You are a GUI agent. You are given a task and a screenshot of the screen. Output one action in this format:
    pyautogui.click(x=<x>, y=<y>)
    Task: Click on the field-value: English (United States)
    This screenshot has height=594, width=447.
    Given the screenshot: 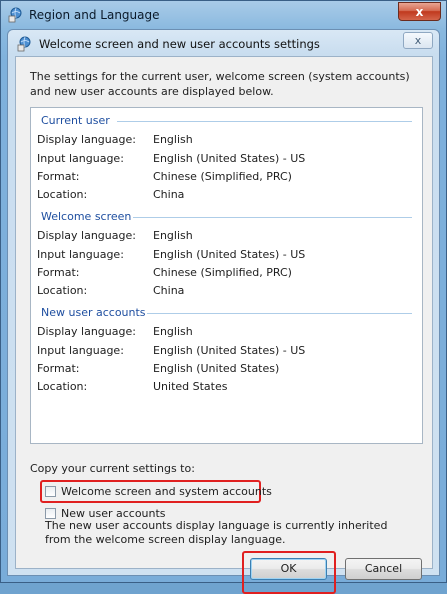 What is the action you would take?
    pyautogui.click(x=216, y=368)
    